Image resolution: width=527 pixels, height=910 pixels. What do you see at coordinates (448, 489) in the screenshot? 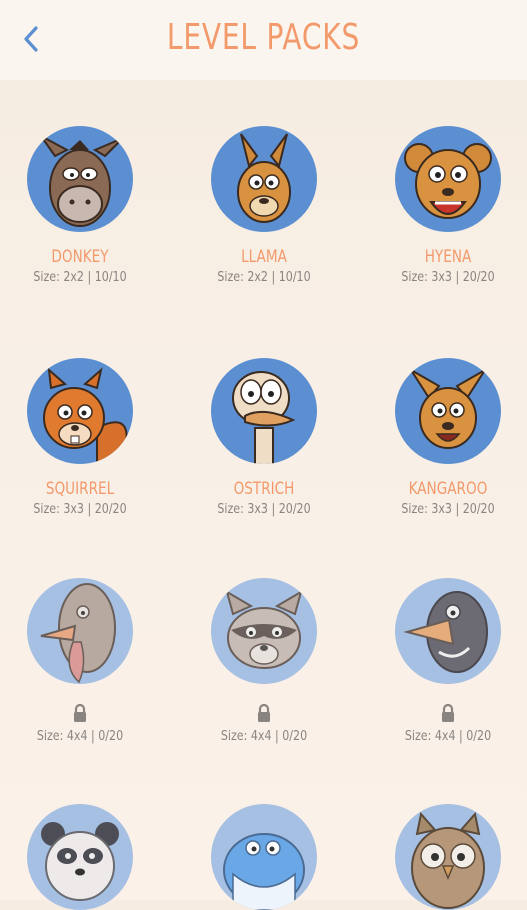
I see `pack-name: KANGAROO` at bounding box center [448, 489].